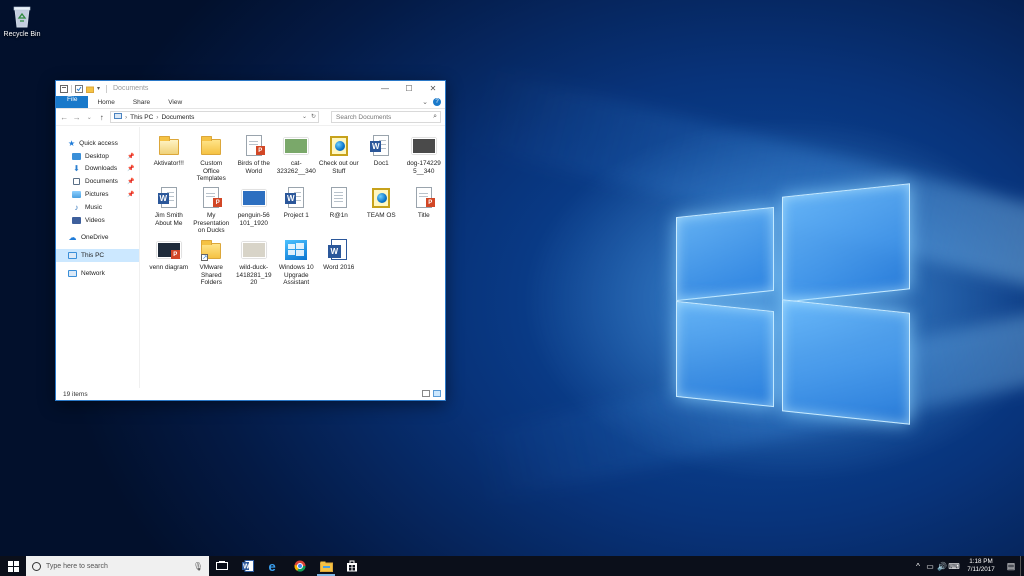  Describe the element at coordinates (168, 163) in the screenshot. I see `file-name: Aktivator!!!` at that location.